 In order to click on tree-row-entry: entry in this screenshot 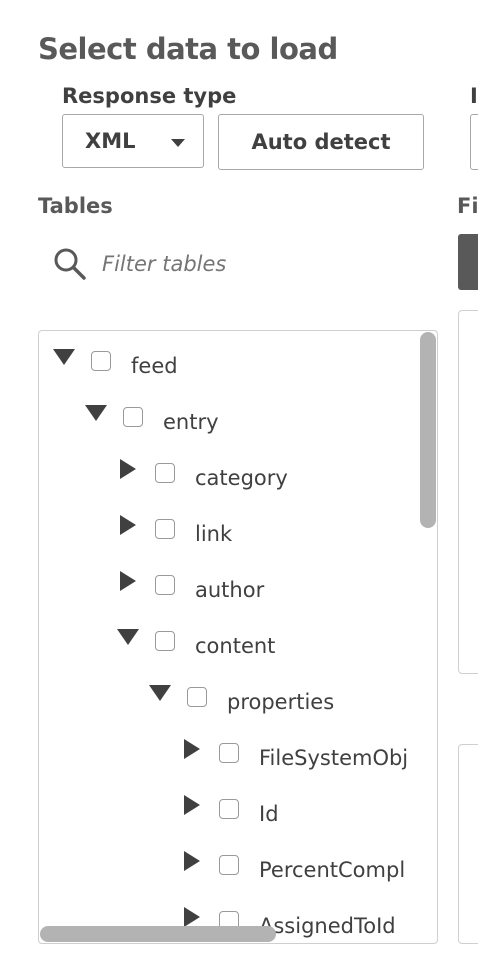, I will do `click(229, 421)`.